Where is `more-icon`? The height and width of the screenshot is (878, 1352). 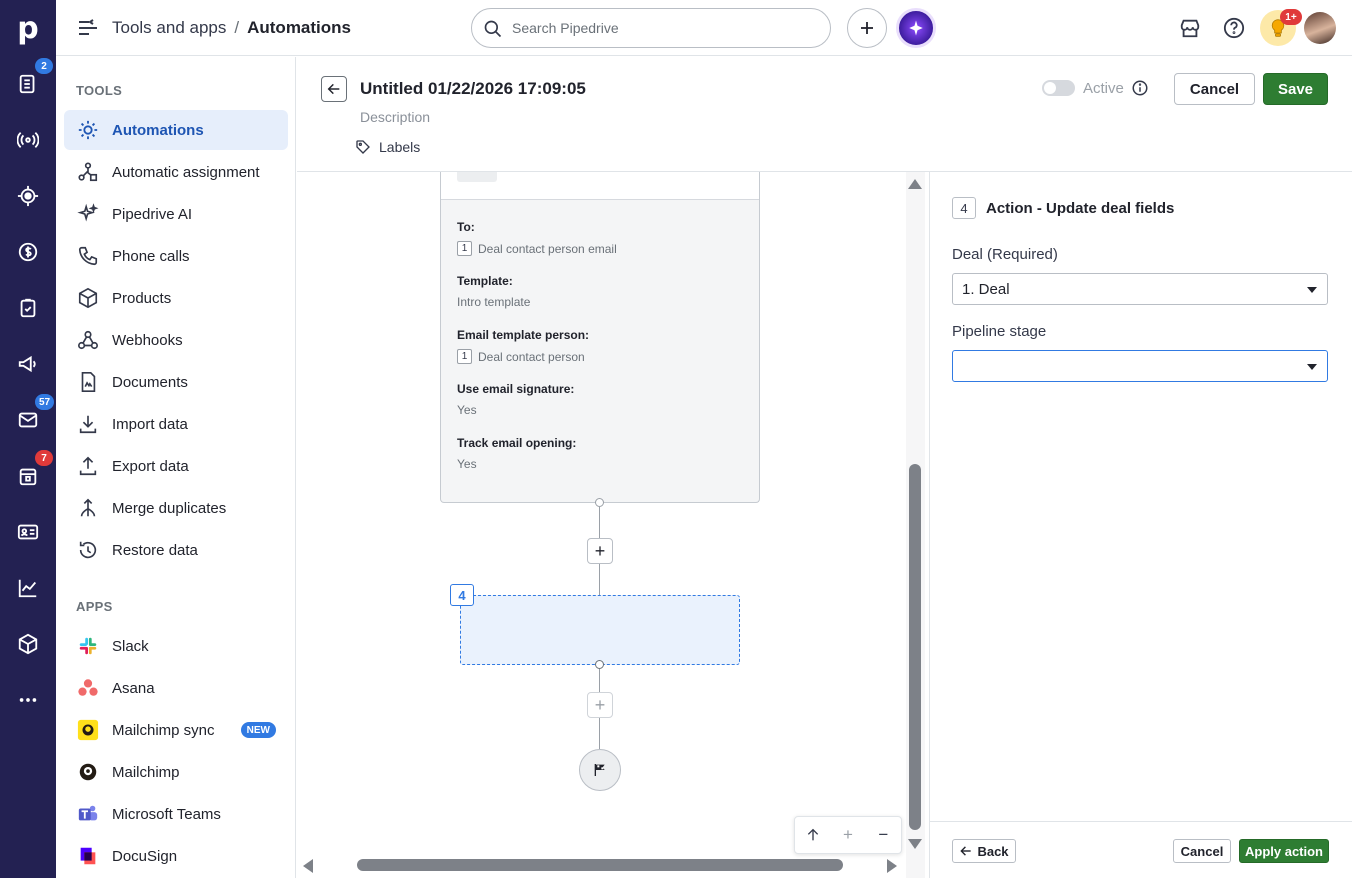
more-icon is located at coordinates (28, 700).